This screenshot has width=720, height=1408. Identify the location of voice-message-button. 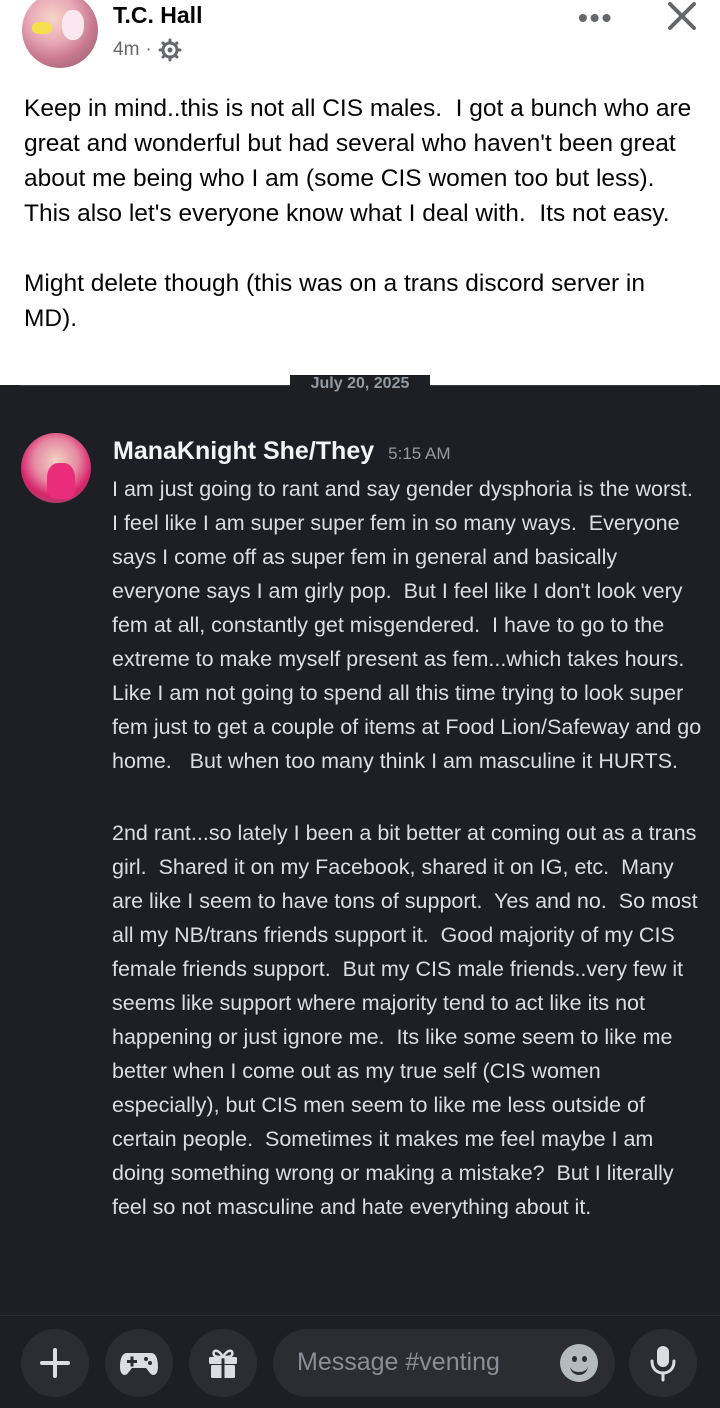
(663, 1363).